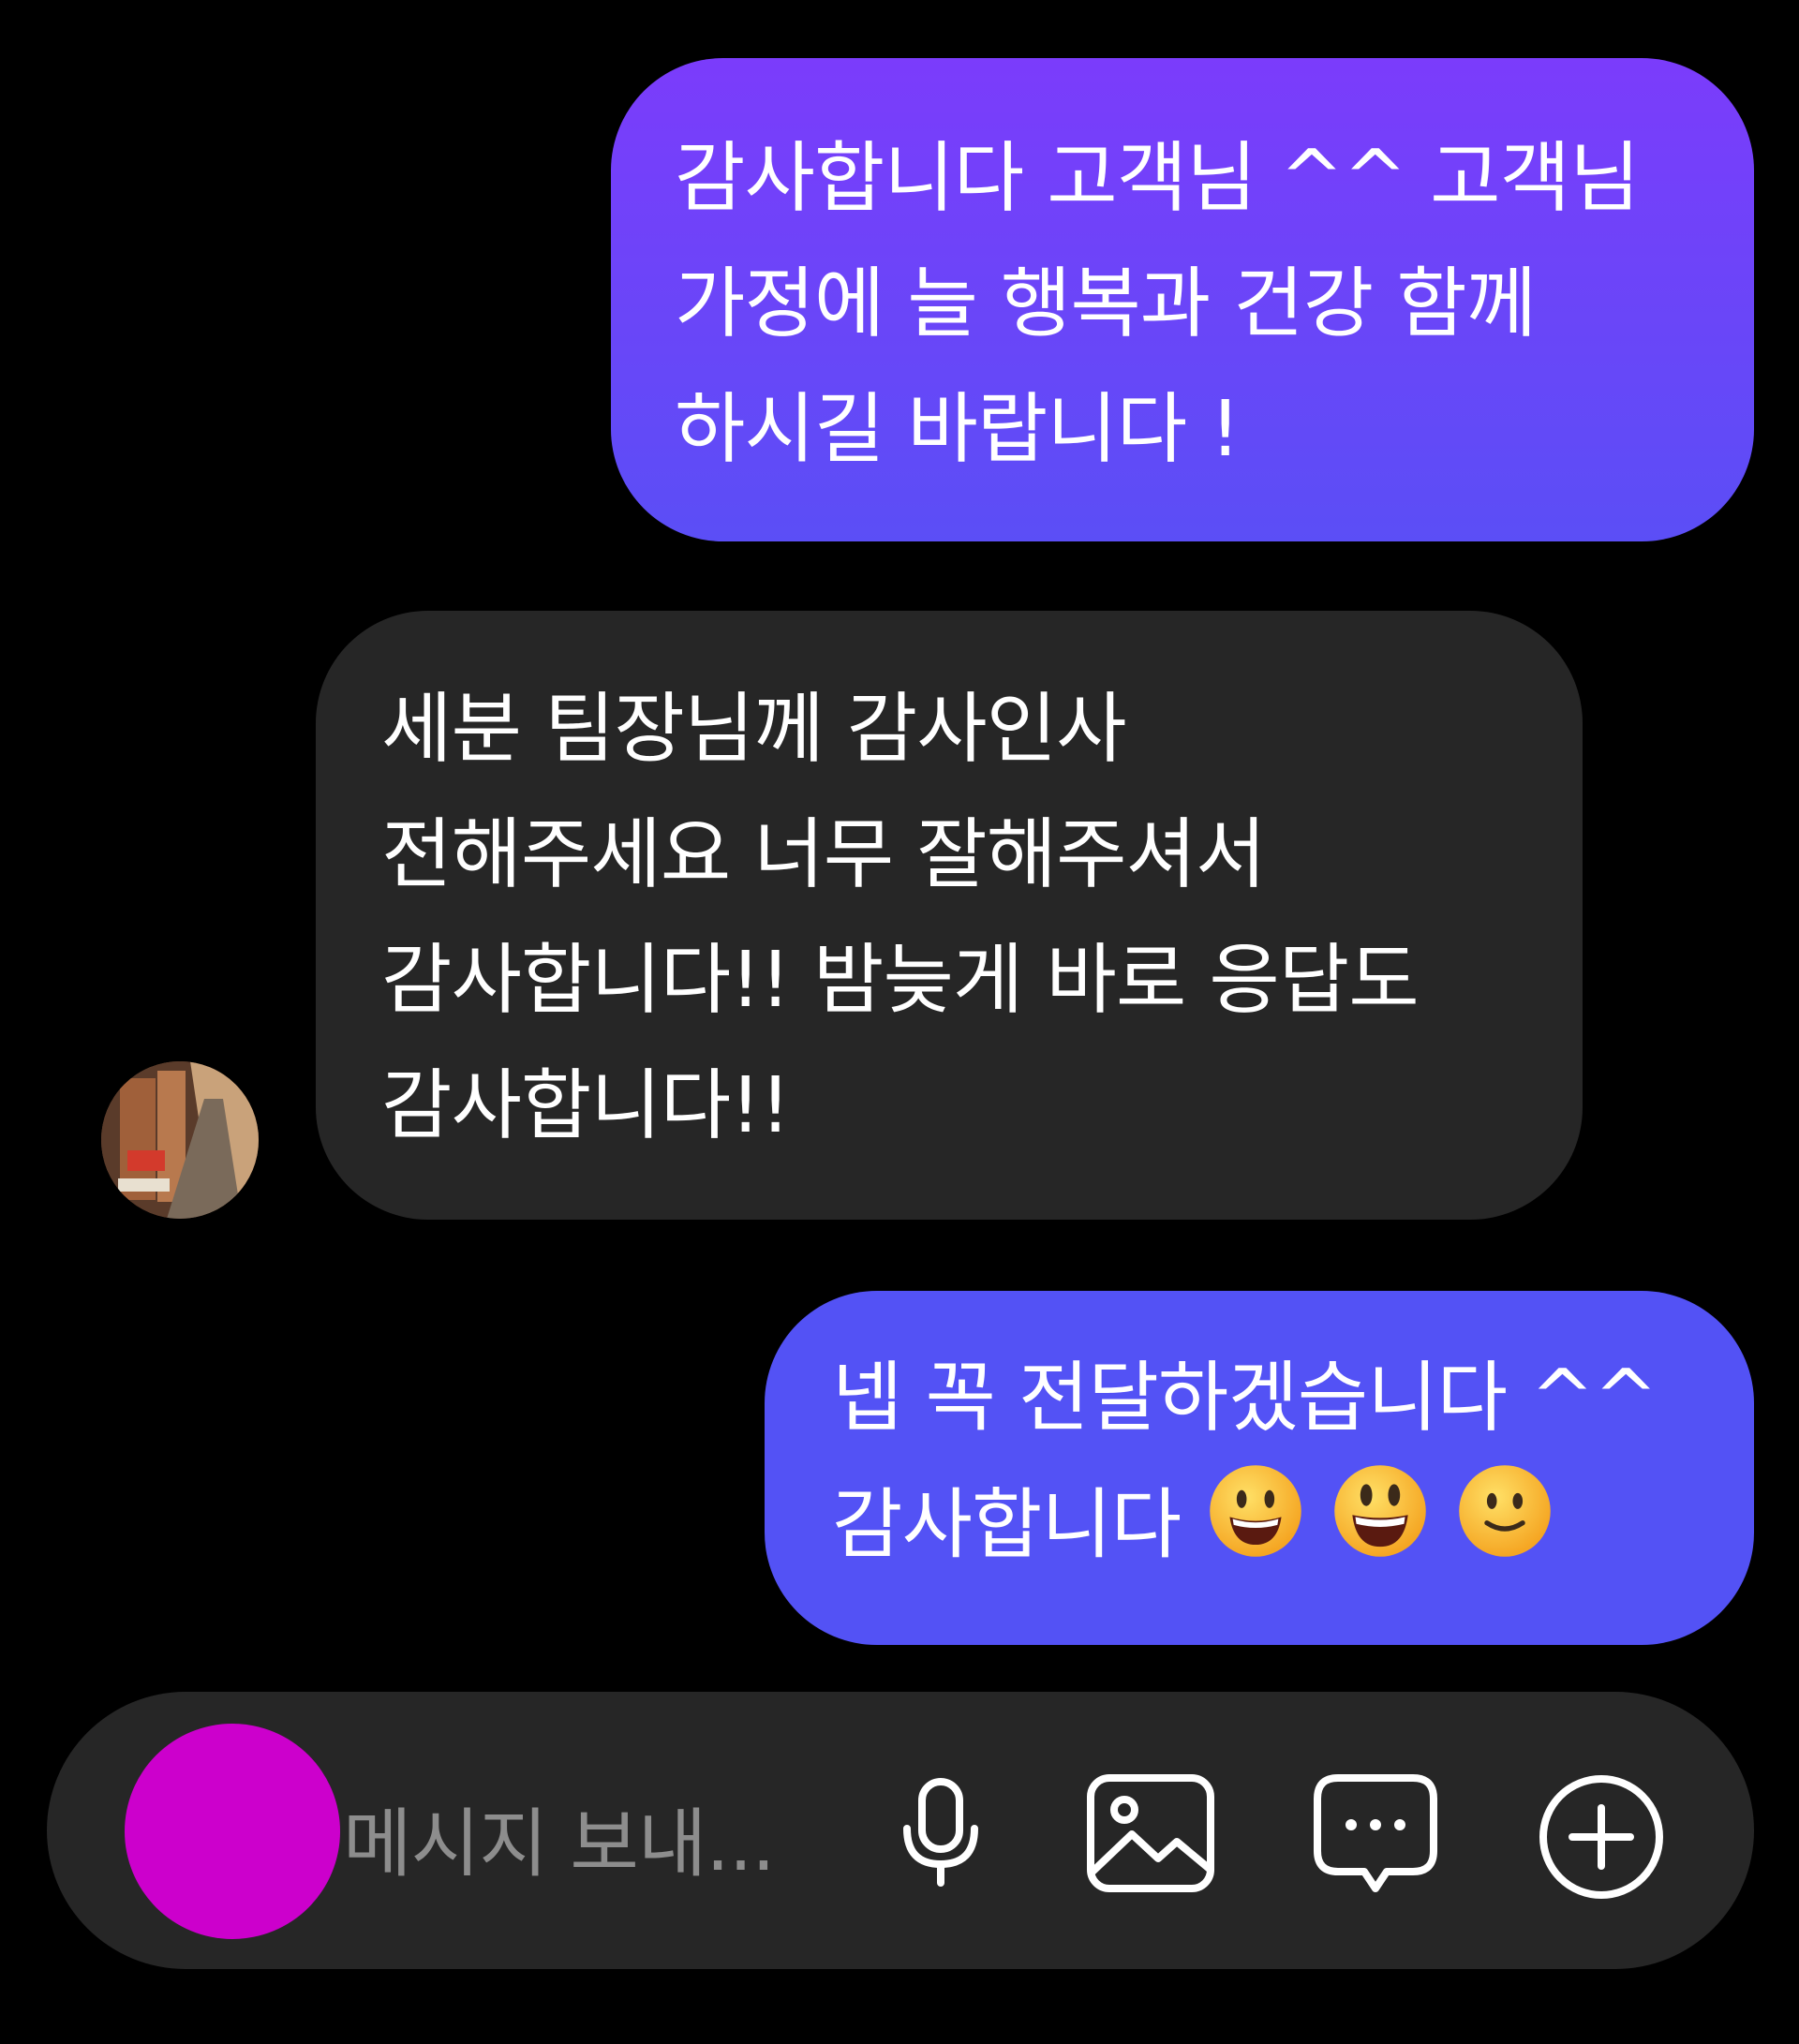 The image size is (1799, 2044). I want to click on avatar-photo-icon, so click(180, 1140).